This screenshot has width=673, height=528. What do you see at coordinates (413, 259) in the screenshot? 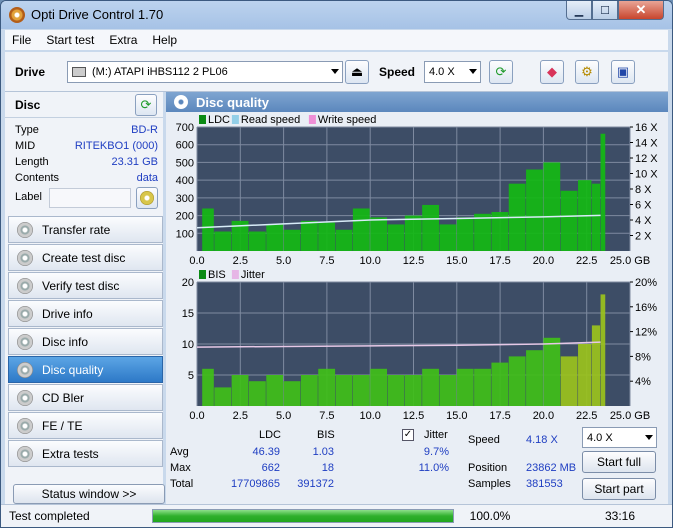
I see `x-tick-label: 12.5` at bounding box center [413, 259].